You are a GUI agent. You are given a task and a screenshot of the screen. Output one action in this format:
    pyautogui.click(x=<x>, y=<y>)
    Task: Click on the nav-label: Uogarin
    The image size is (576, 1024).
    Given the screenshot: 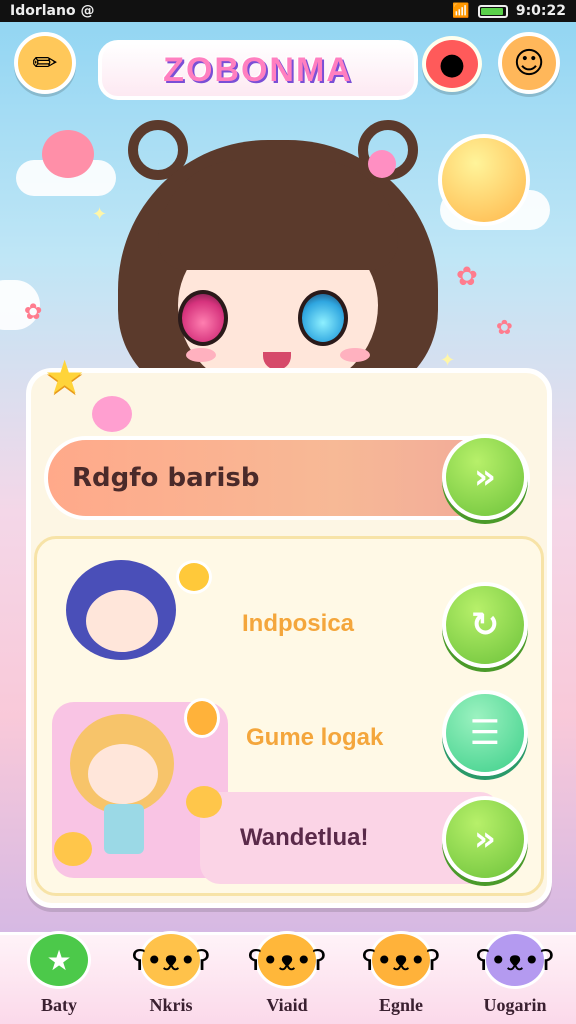 What is the action you would take?
    pyautogui.click(x=515, y=1005)
    